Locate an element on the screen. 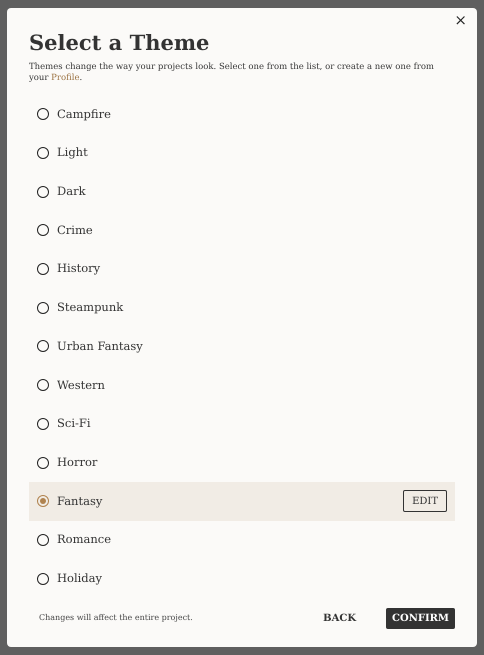 Image resolution: width=484 pixels, height=655 pixels. theme-label: Western is located at coordinates (81, 385).